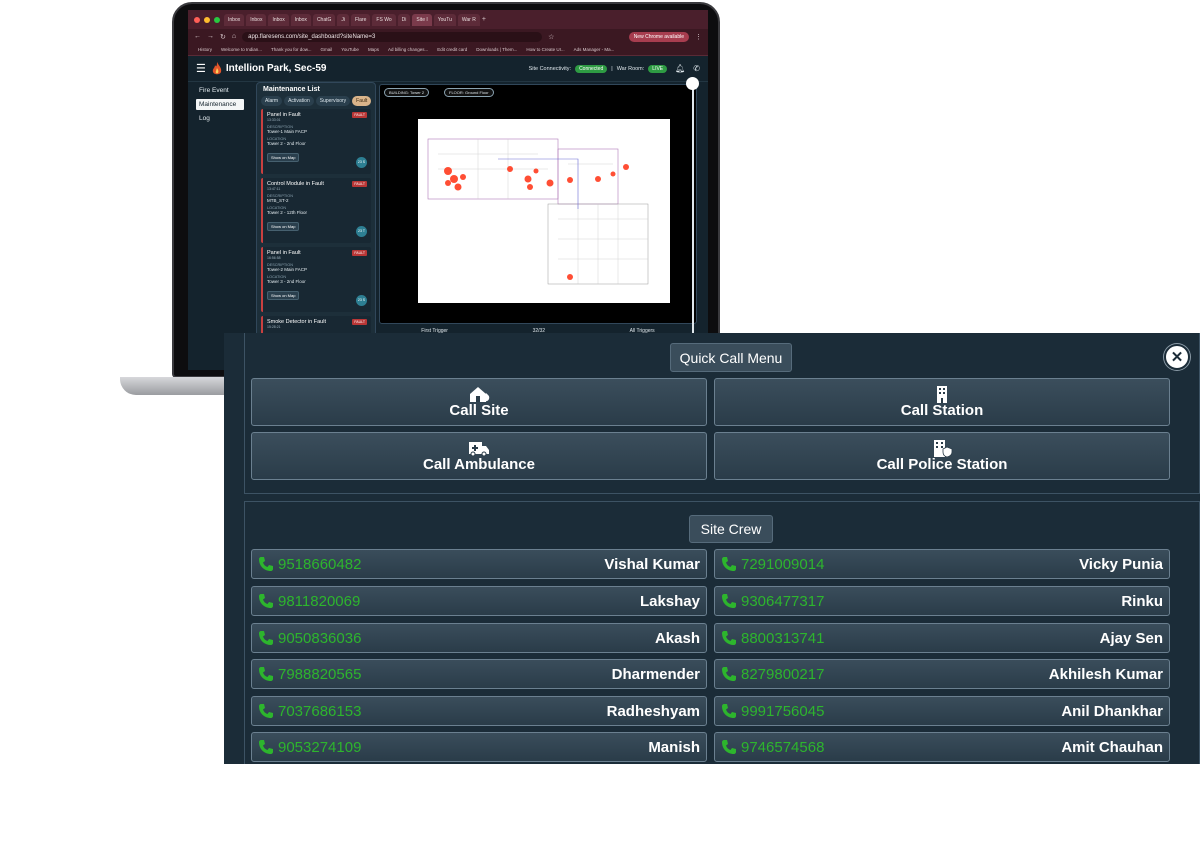 This screenshot has height=860, width=1200. I want to click on bookmark-item: YouTube, so click(350, 49).